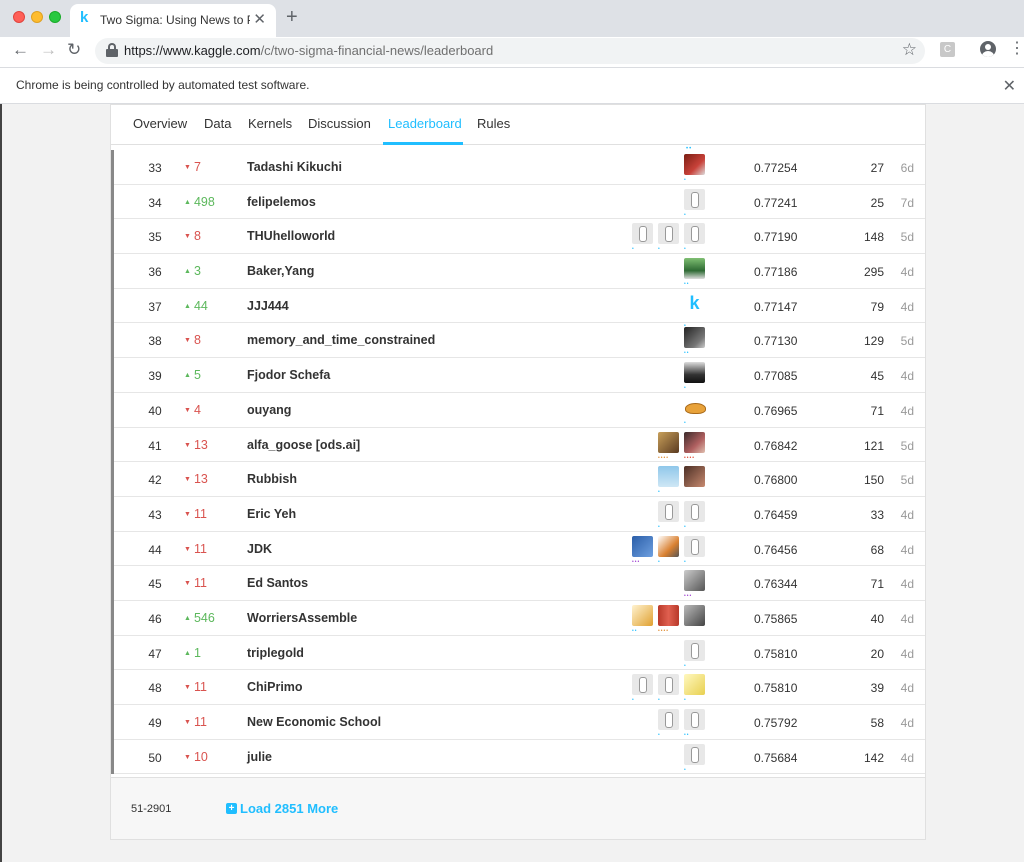  What do you see at coordinates (947, 49) in the screenshot?
I see `extension-icon: C` at bounding box center [947, 49].